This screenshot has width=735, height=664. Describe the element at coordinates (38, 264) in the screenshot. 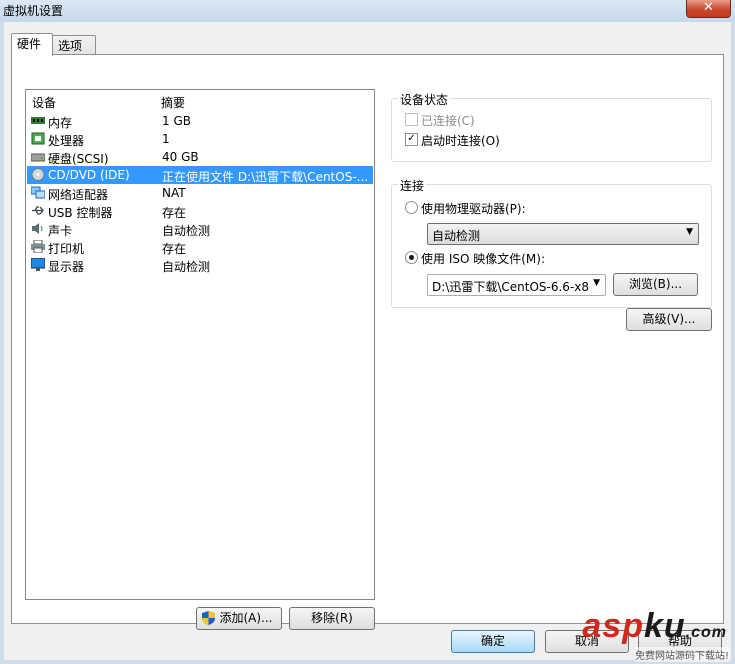

I see `display-icon` at that location.